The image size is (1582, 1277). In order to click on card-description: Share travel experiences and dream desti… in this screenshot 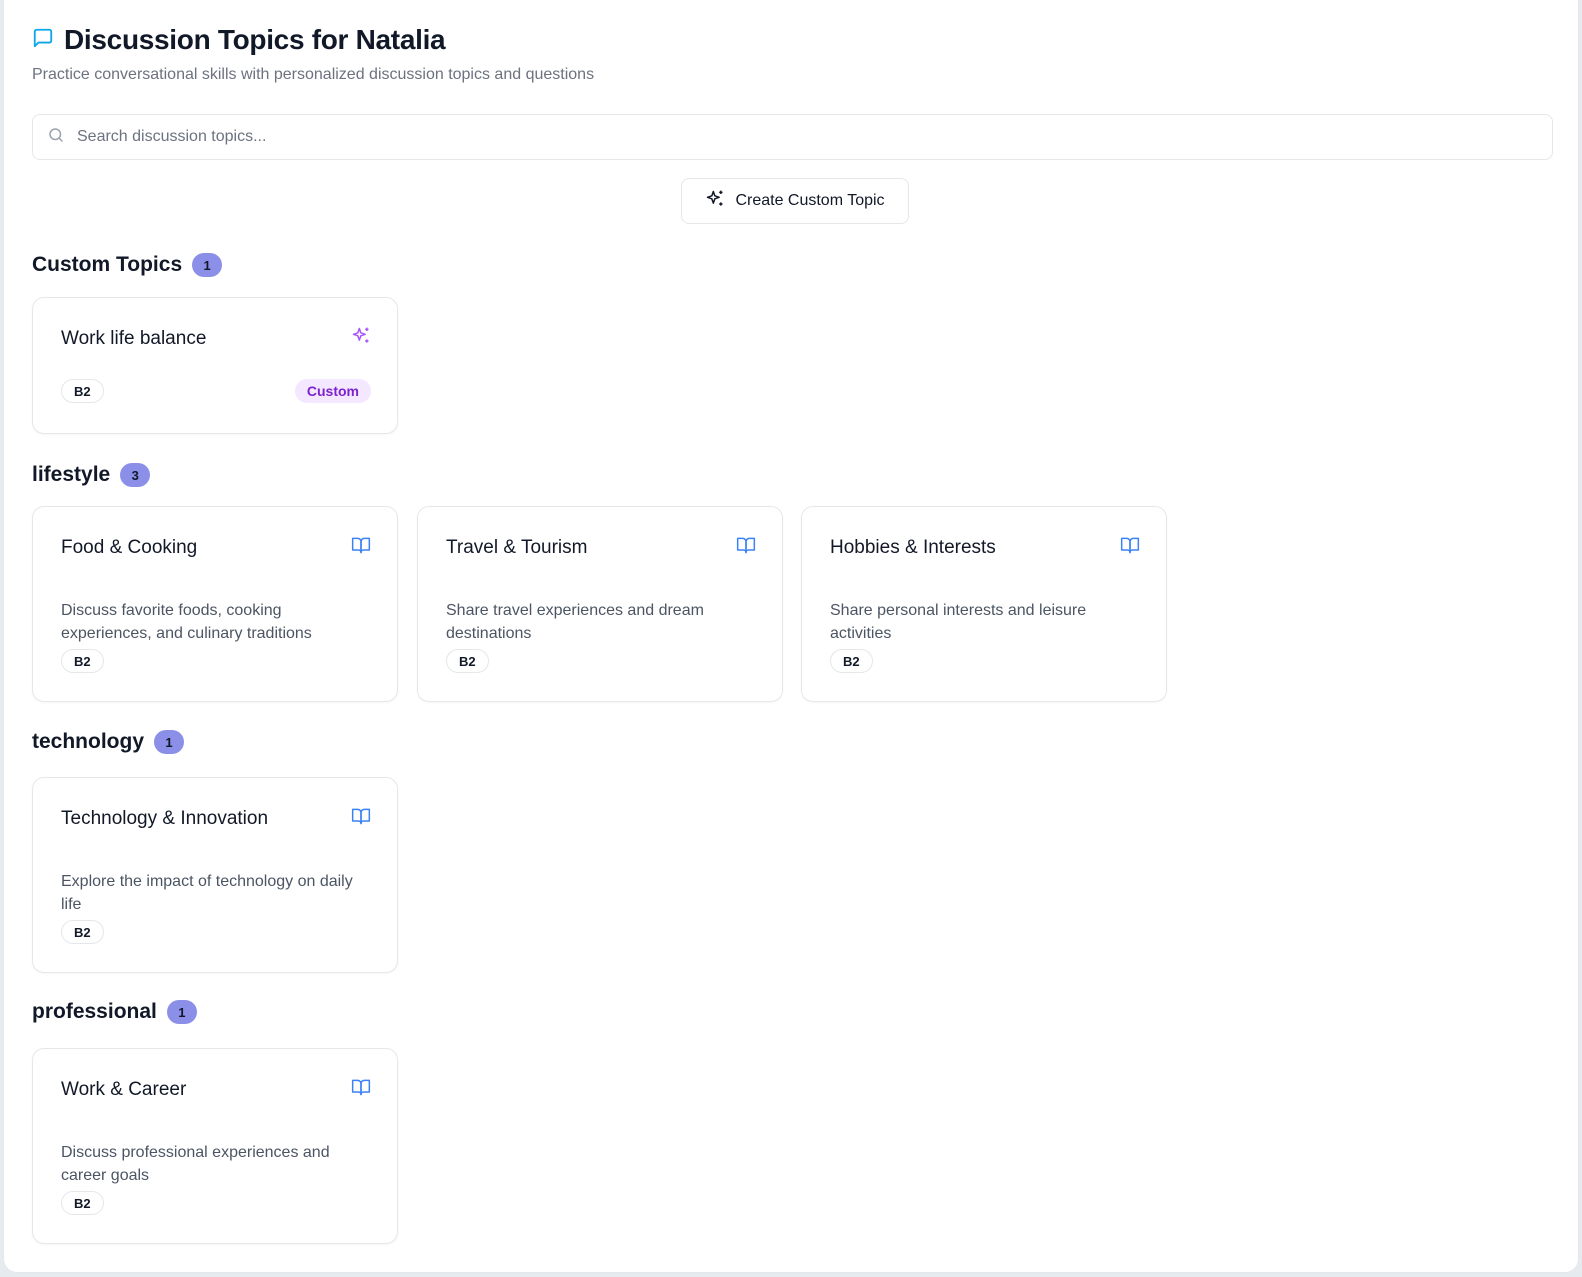, I will do `click(575, 622)`.